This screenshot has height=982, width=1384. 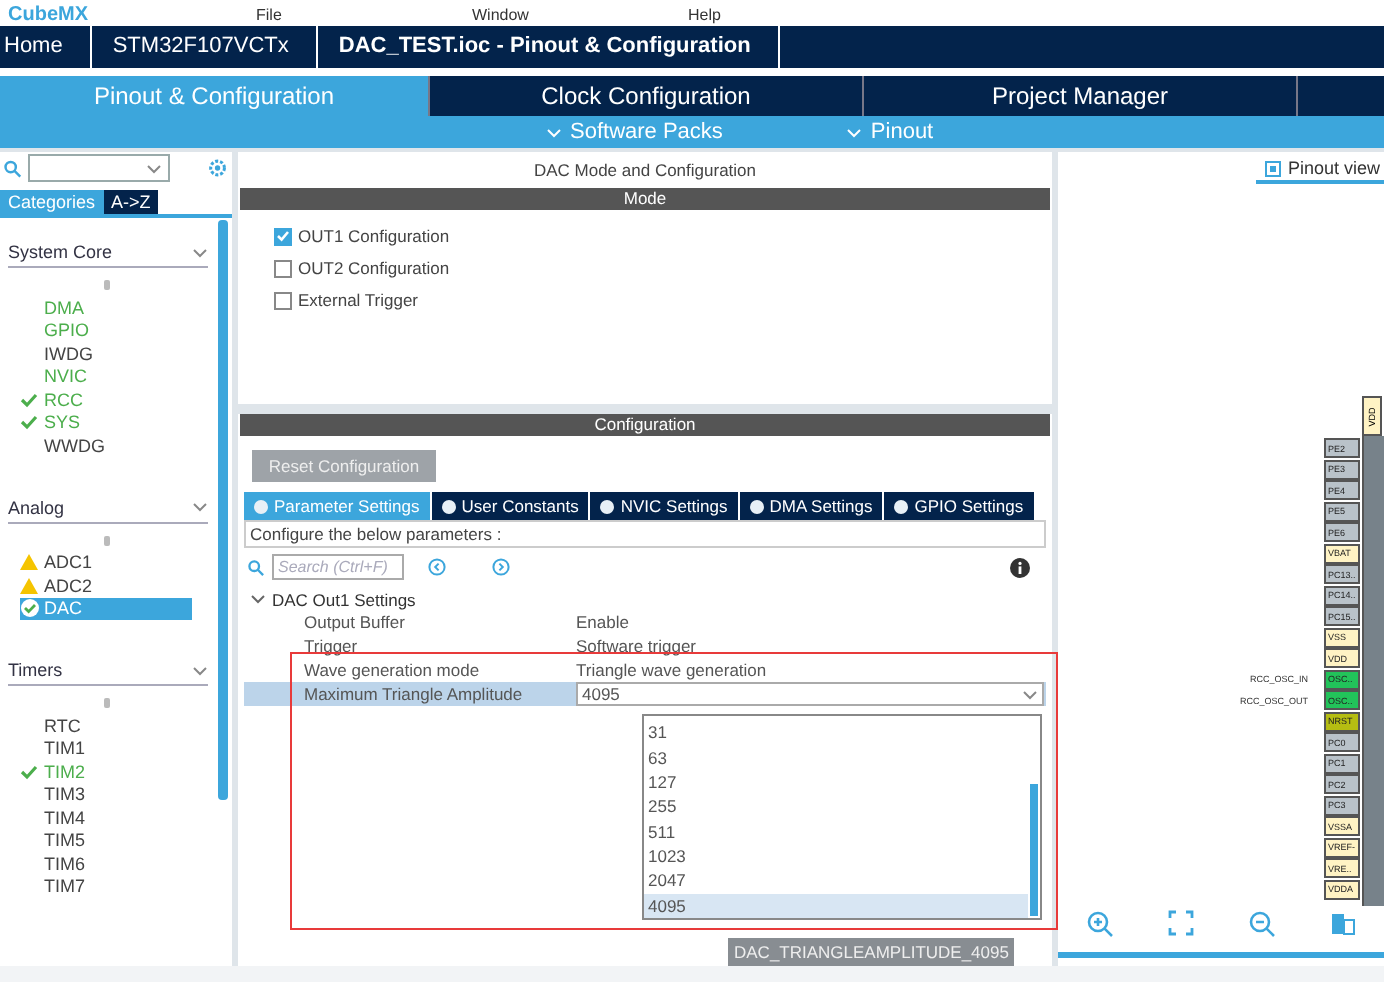 I want to click on rotate-icon, so click(x=1343, y=923).